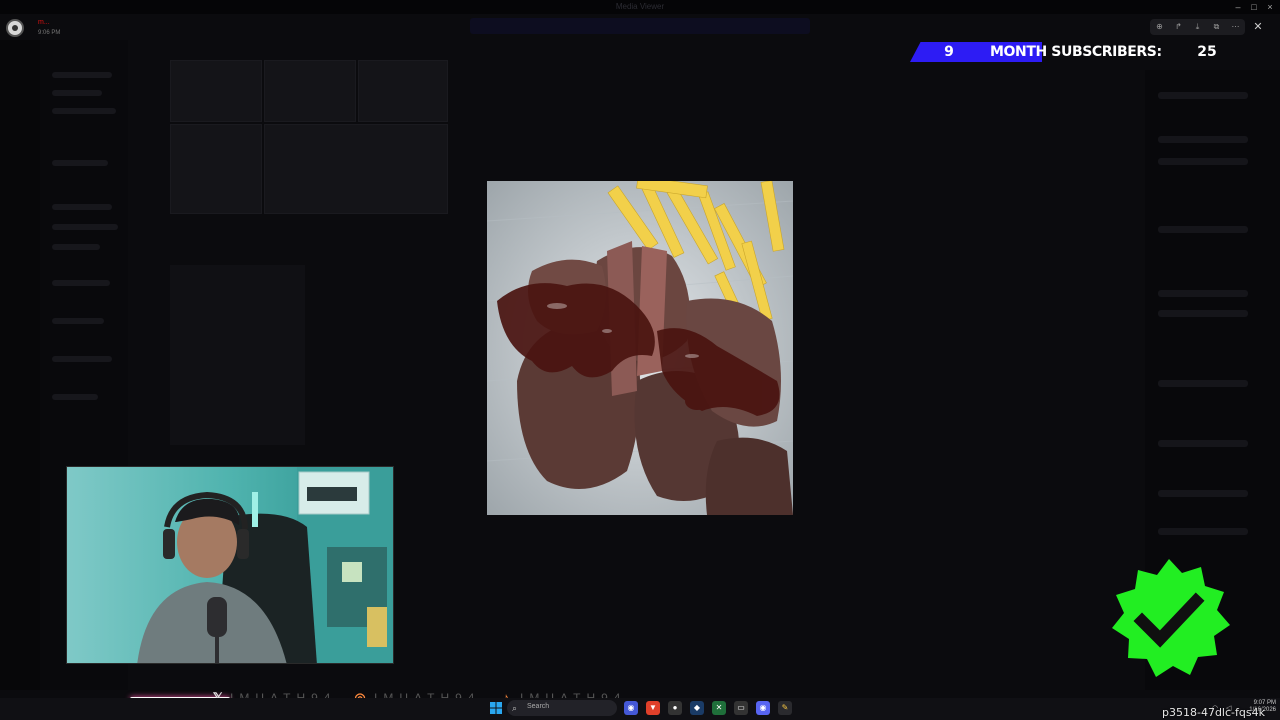 This screenshot has height=720, width=1280. Describe the element at coordinates (785, 708) in the screenshot. I see `taskbar-app-pen-icon: ✎` at that location.